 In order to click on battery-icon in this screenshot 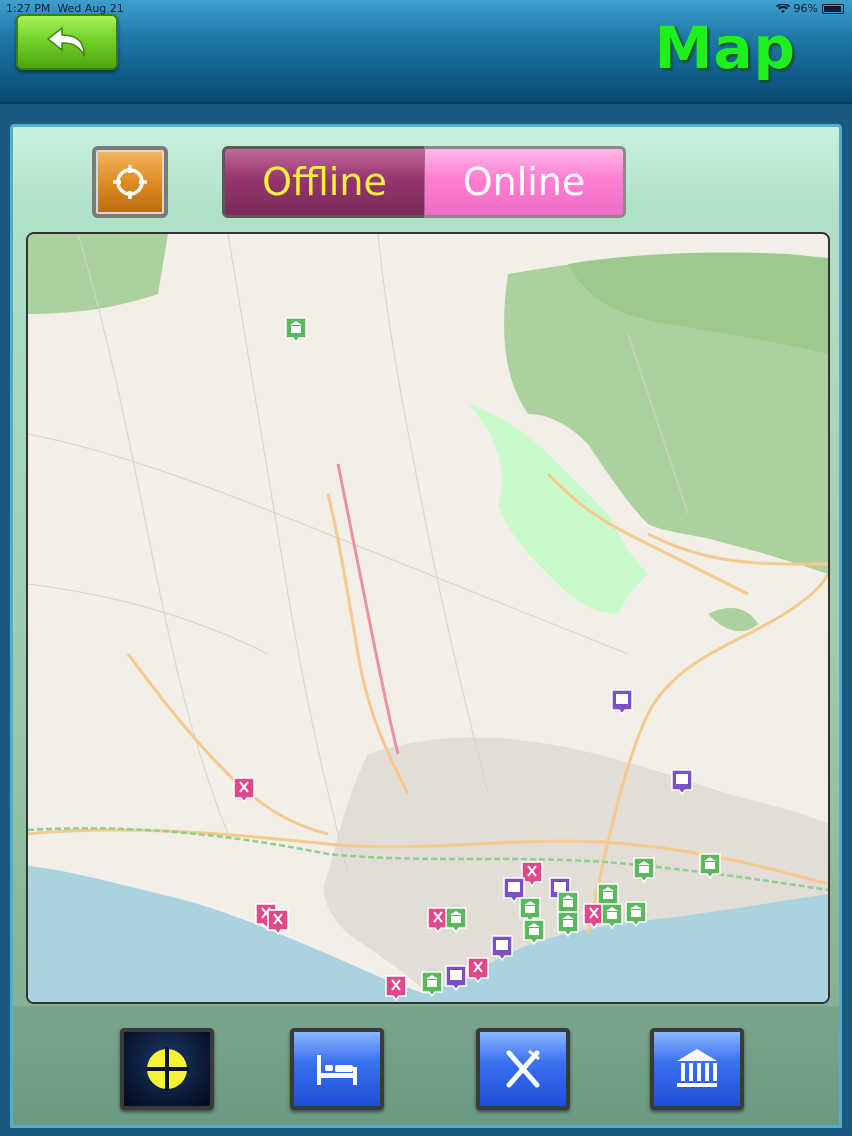, I will do `click(833, 8)`.